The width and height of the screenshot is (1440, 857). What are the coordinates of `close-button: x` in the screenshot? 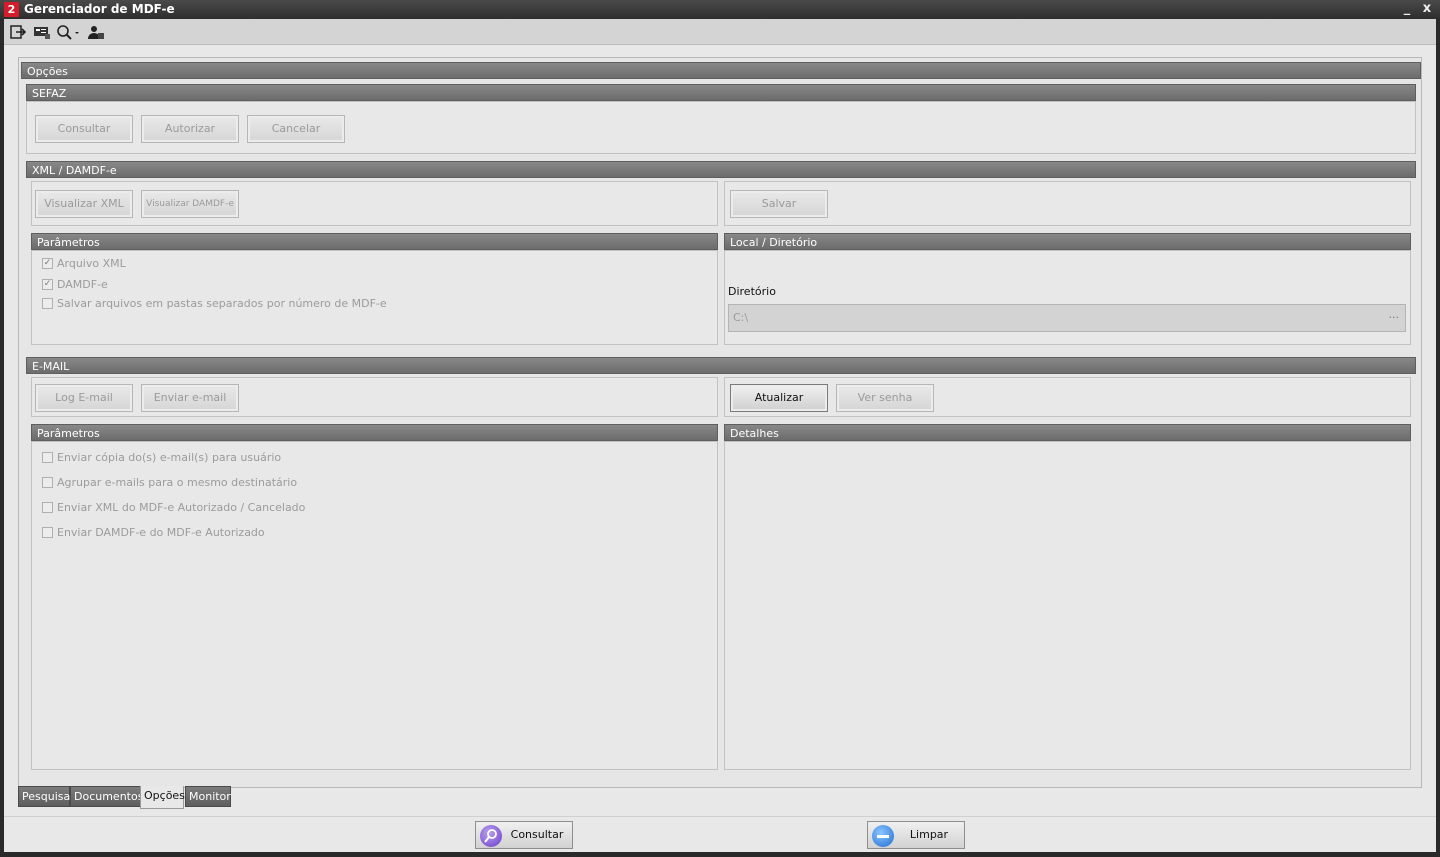 It's located at (1427, 9).